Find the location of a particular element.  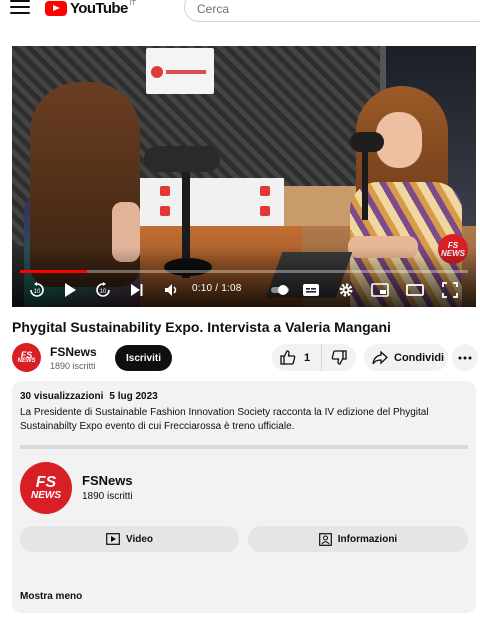

channel-subscribers-large: 1890 iscritti is located at coordinates (107, 496).